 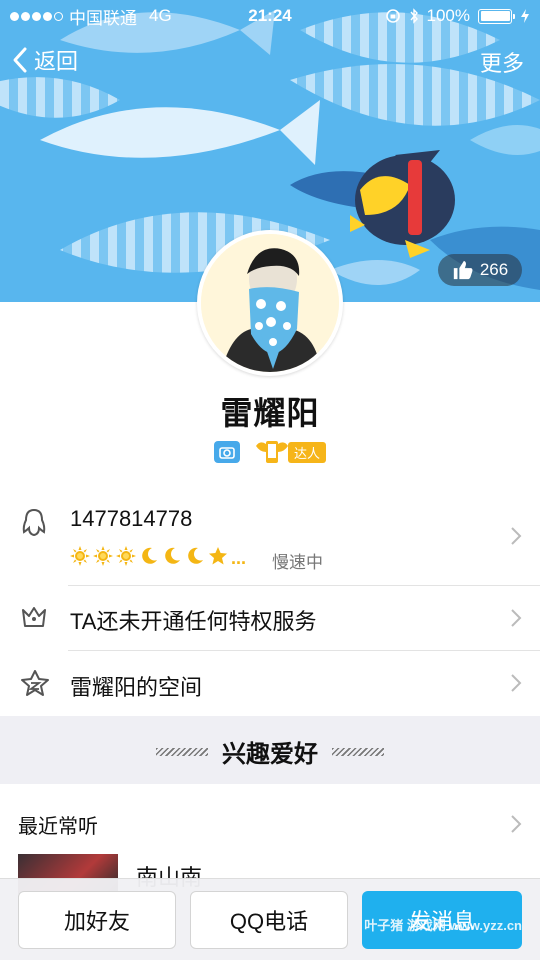 What do you see at coordinates (34, 522) in the screenshot?
I see `qq-penguin-icon` at bounding box center [34, 522].